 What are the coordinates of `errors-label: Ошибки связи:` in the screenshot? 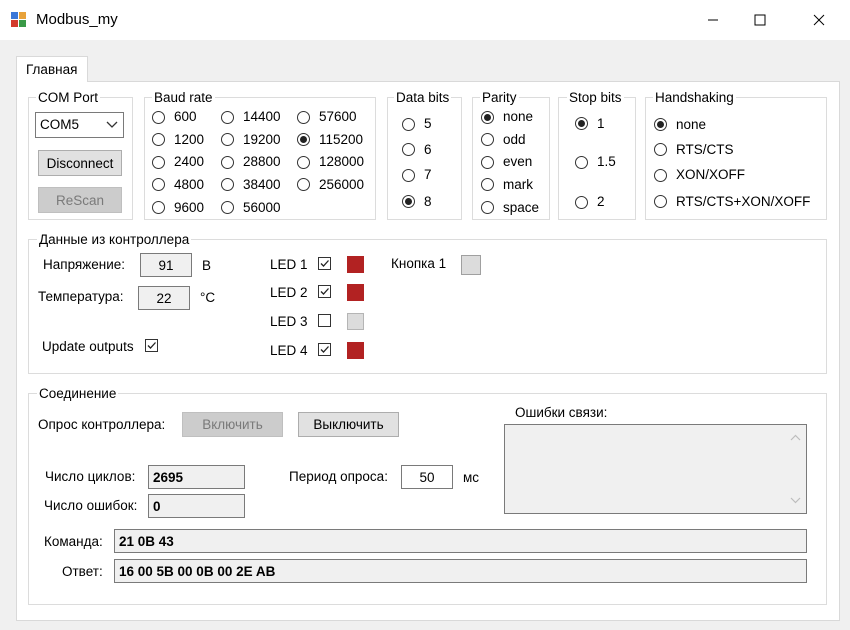 It's located at (561, 412).